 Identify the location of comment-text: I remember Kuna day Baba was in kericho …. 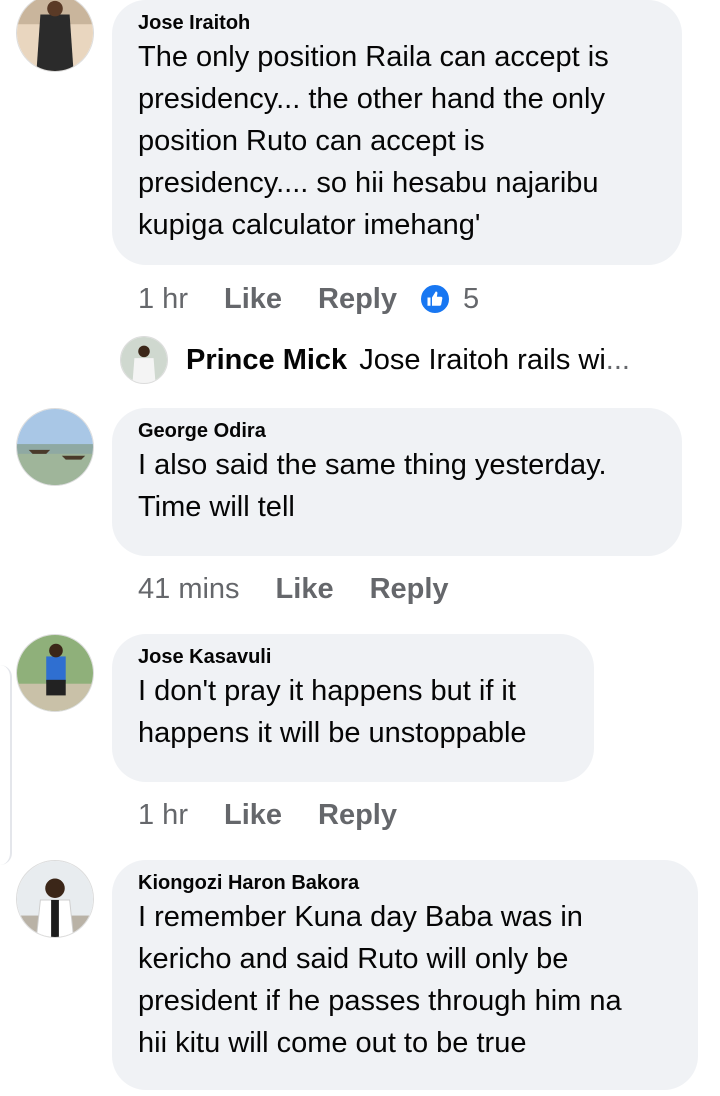
(380, 980).